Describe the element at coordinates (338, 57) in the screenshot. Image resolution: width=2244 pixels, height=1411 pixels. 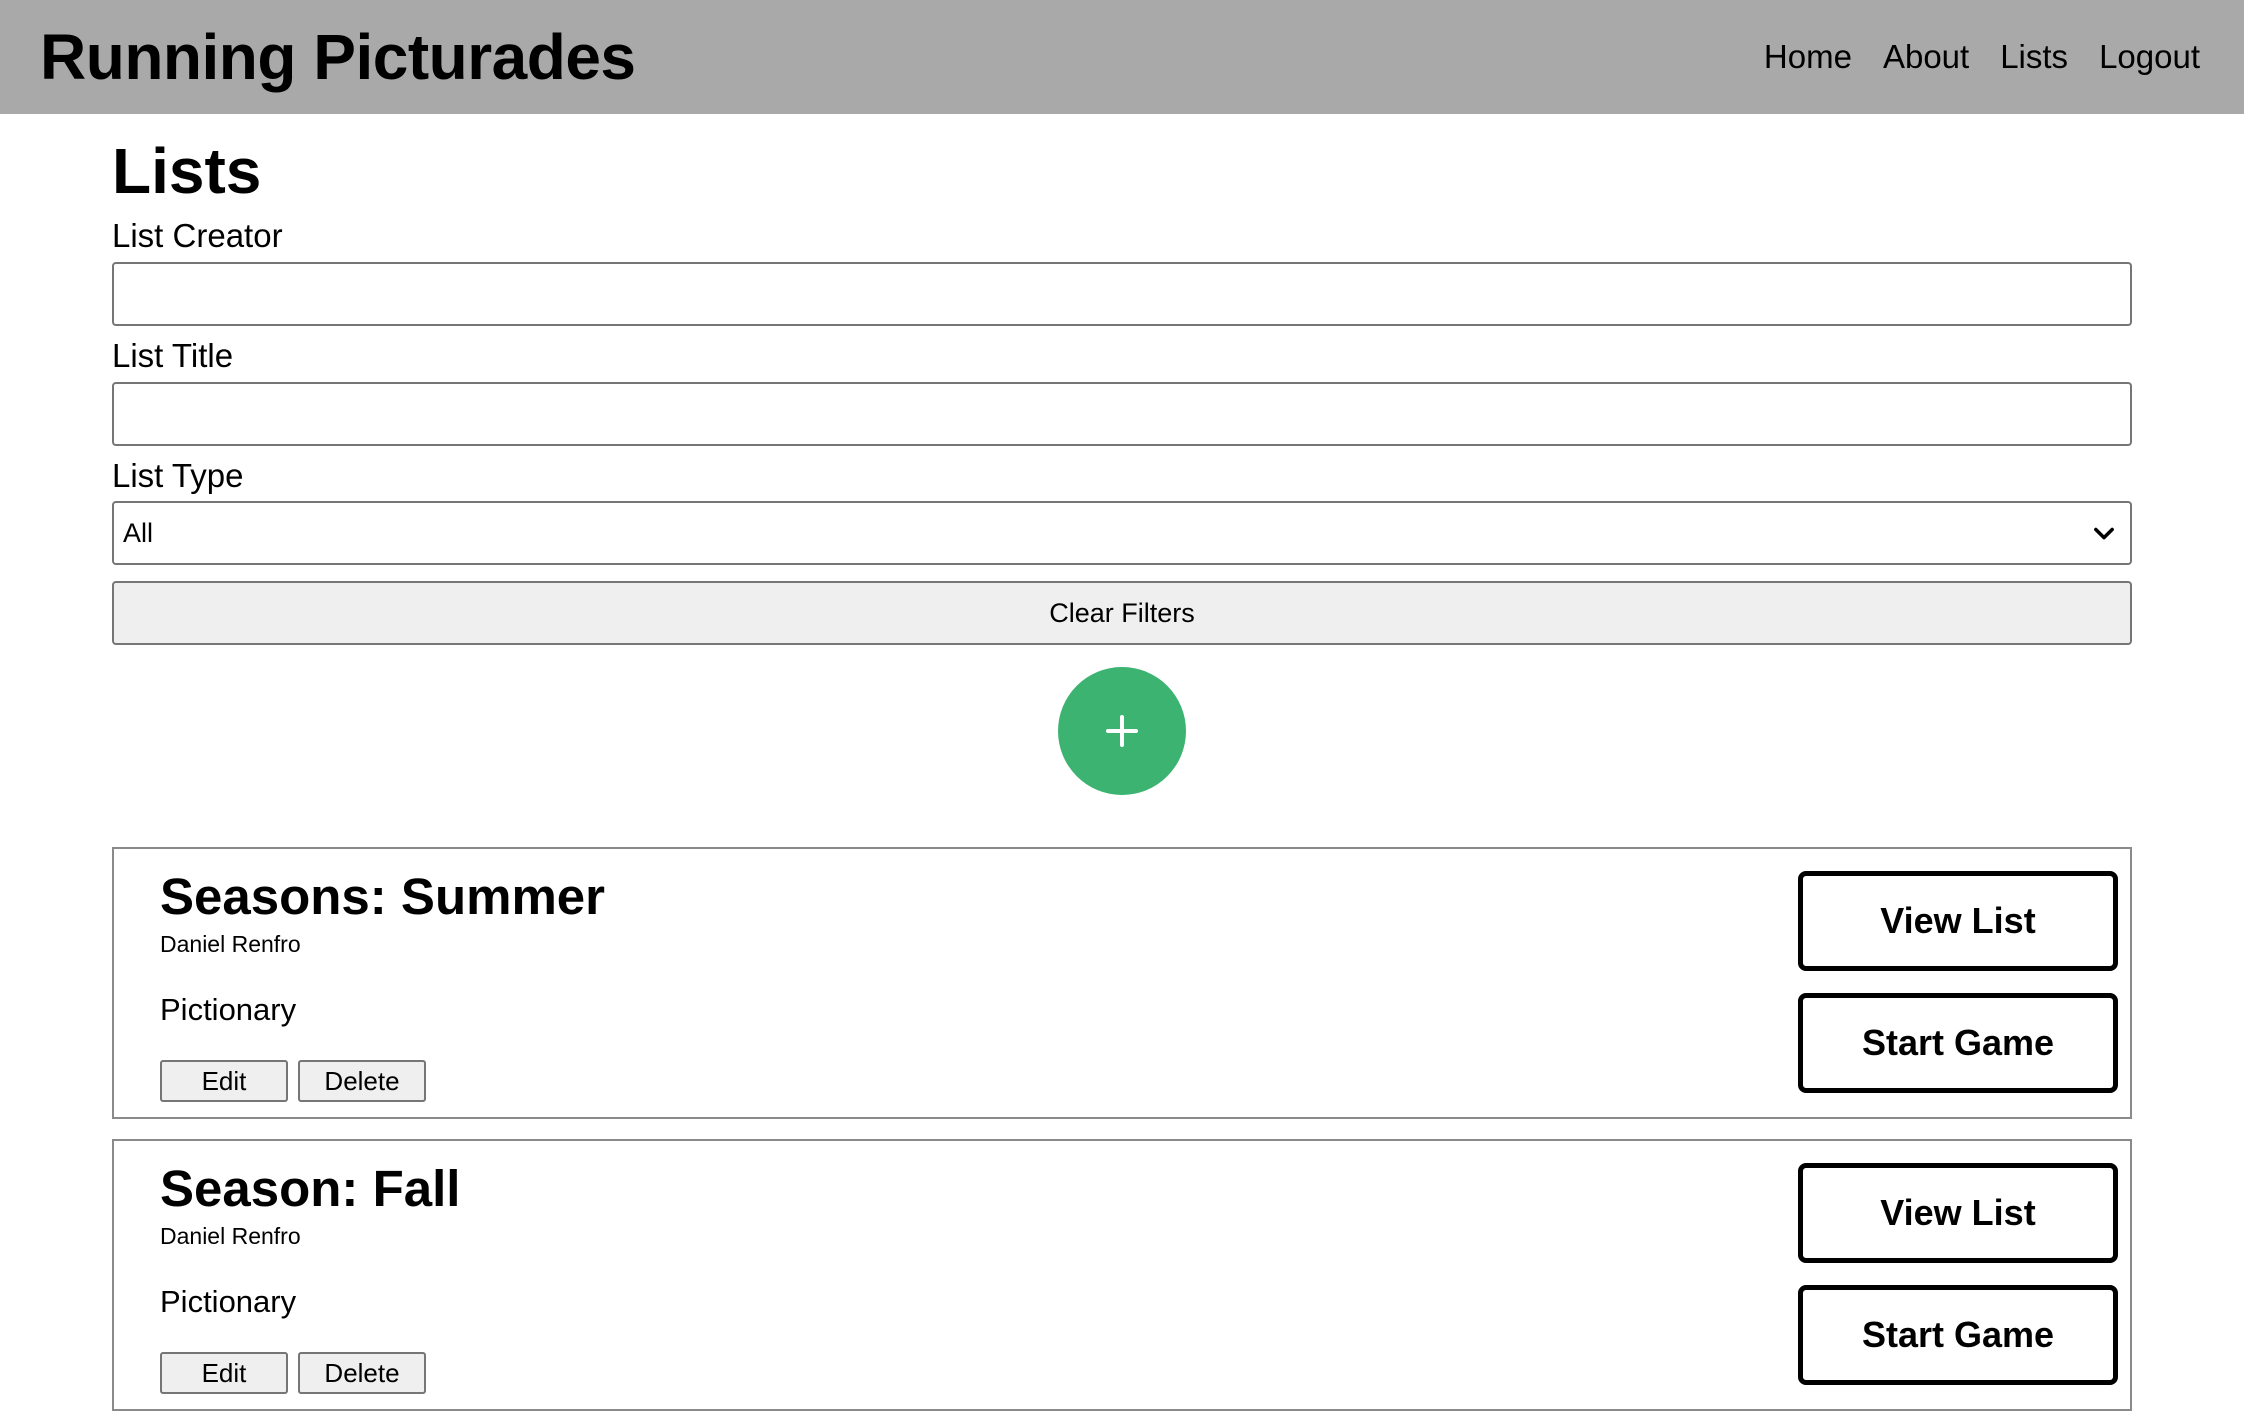
I see `site-brand: Running Picturades` at that location.